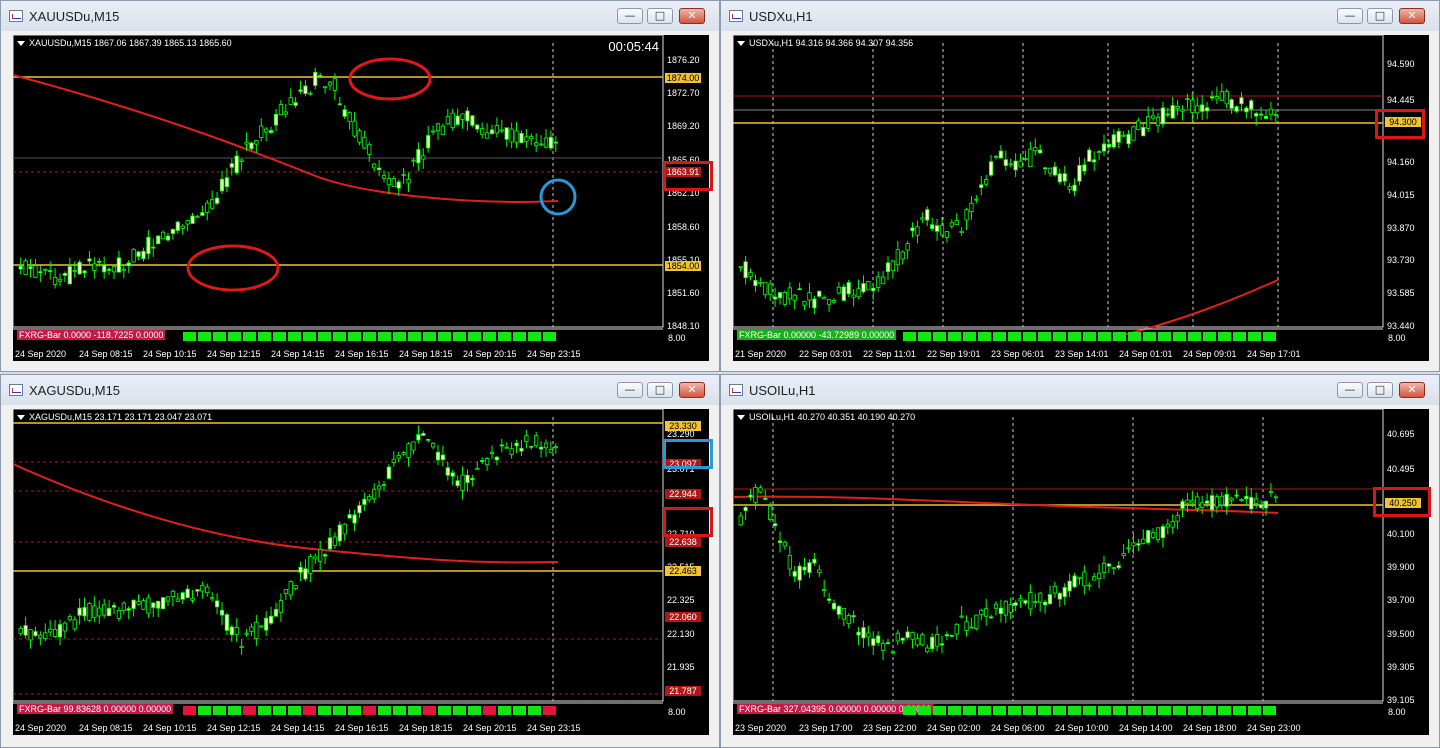  Describe the element at coordinates (490, 728) in the screenshot. I see `time-axis-label: 24 Sep 20:15` at that location.